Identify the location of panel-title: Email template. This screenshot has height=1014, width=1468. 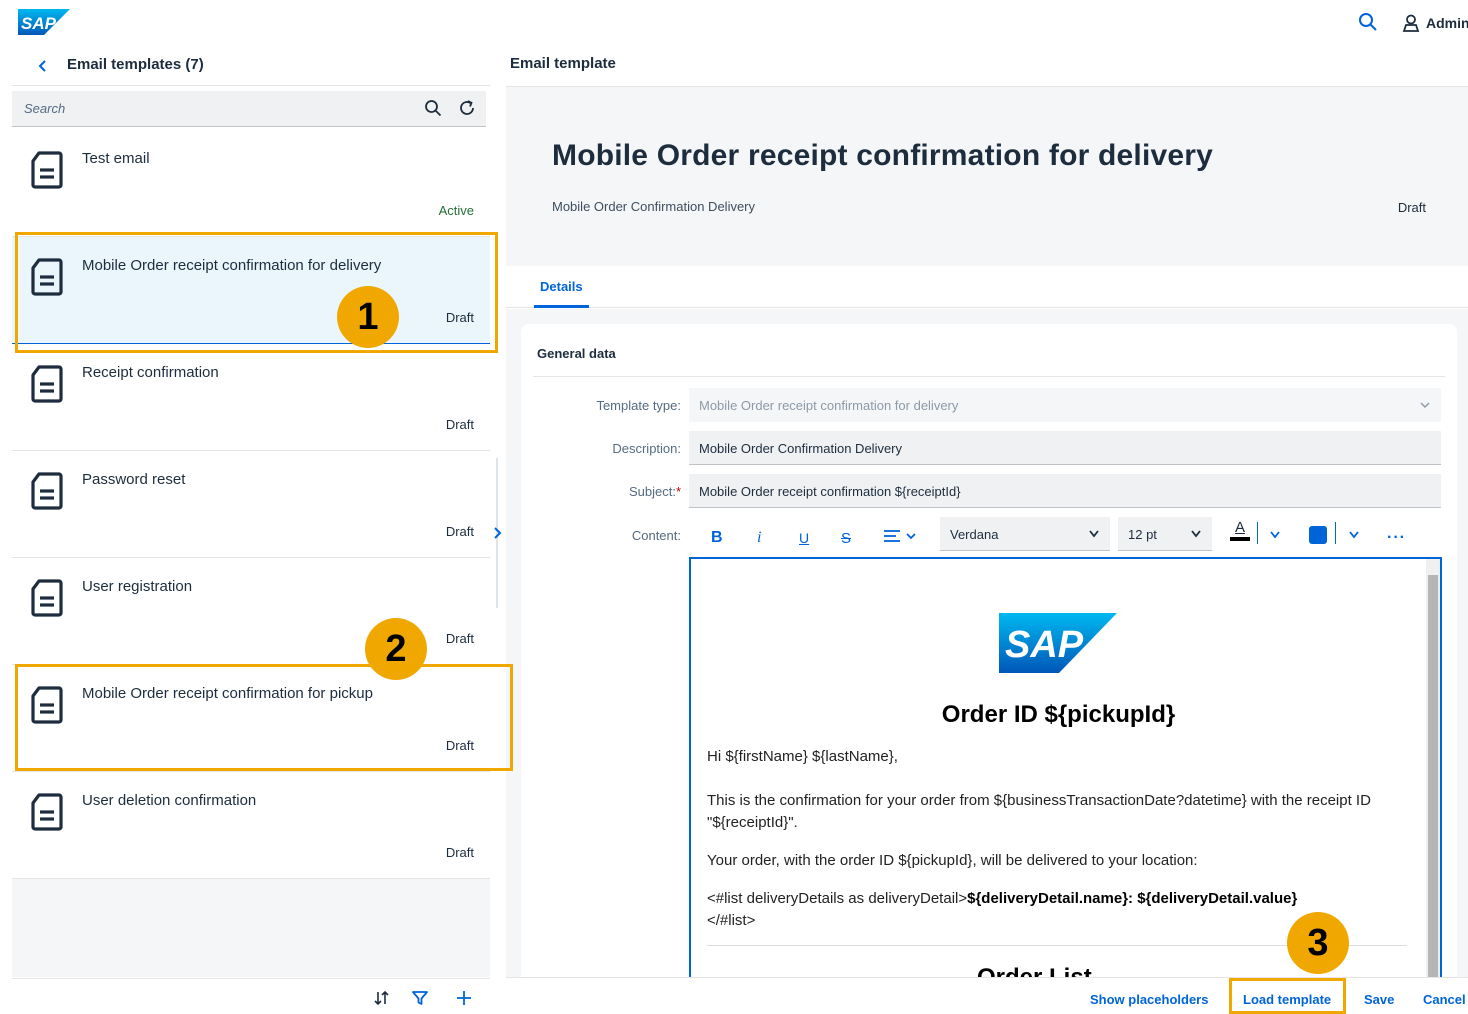
(563, 63).